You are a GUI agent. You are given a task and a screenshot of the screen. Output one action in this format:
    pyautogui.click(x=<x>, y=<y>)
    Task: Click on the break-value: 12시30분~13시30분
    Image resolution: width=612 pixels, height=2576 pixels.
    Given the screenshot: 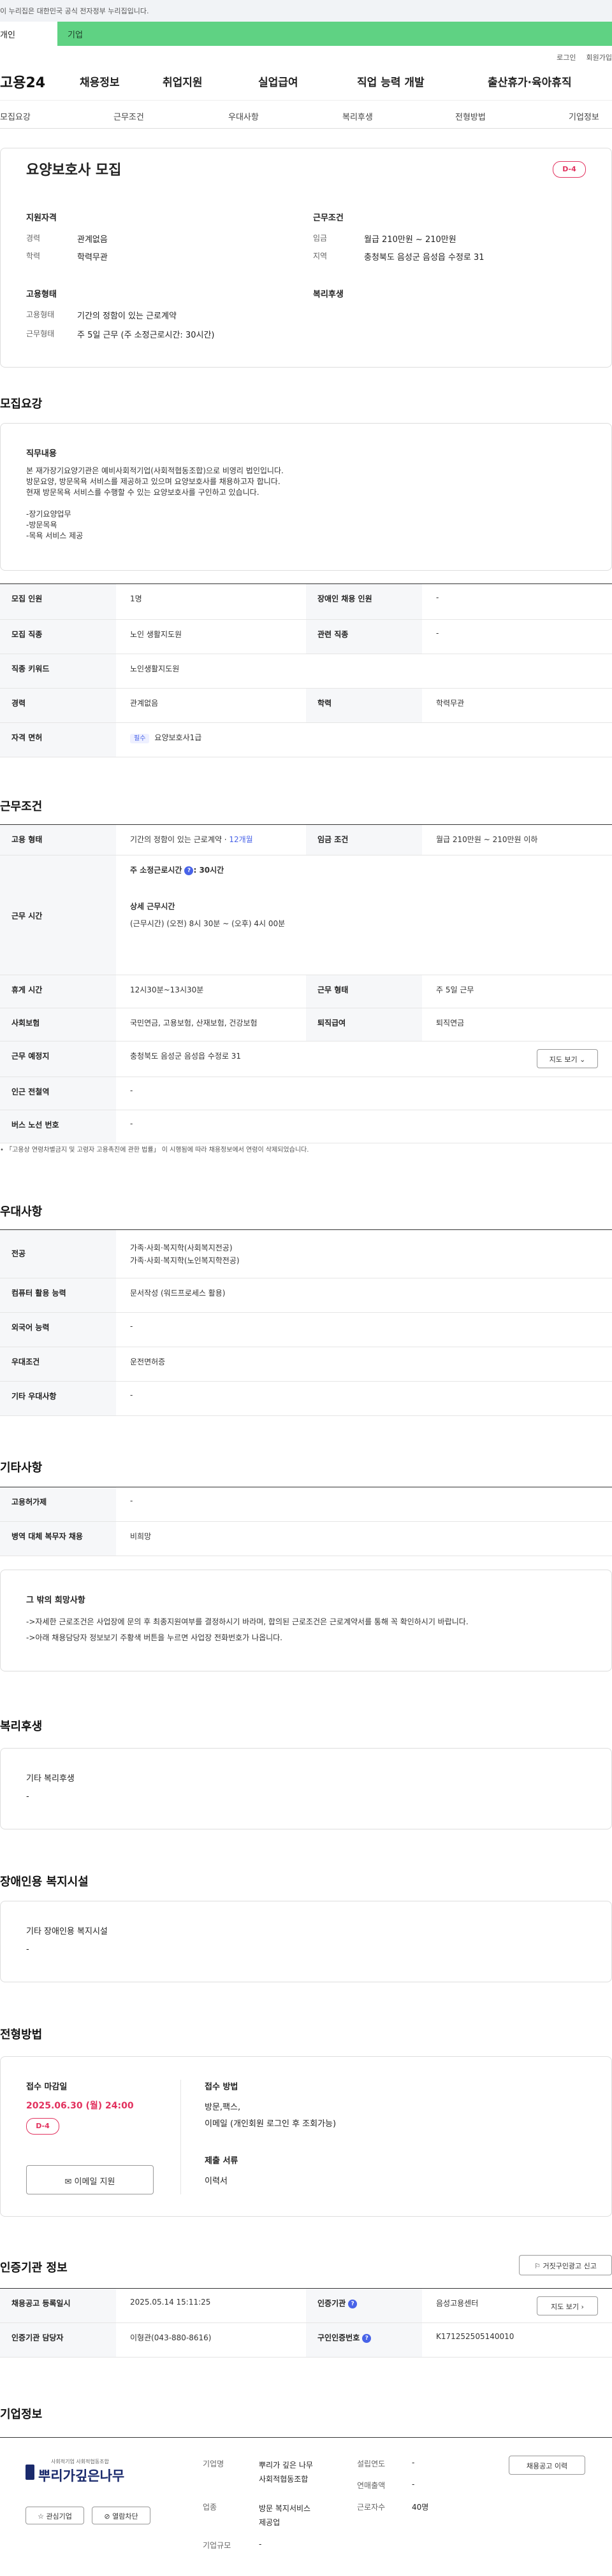 What is the action you would take?
    pyautogui.click(x=167, y=990)
    